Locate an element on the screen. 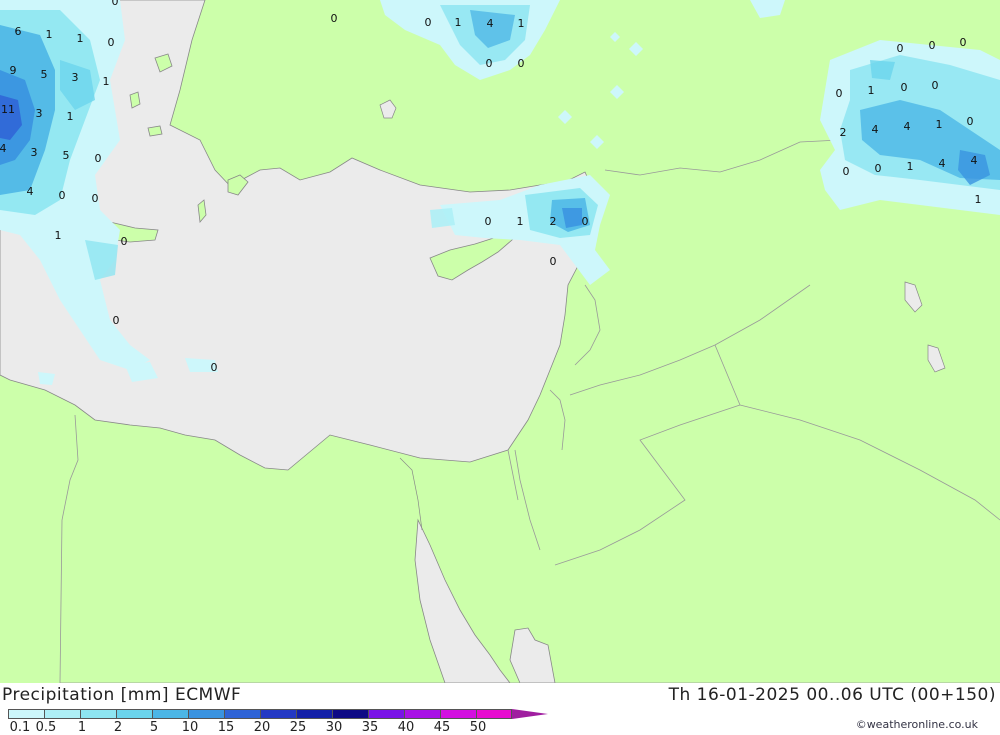 The height and width of the screenshot is (735, 1000). map-title: Precipitation [mm] ECMWF is located at coordinates (122, 695).